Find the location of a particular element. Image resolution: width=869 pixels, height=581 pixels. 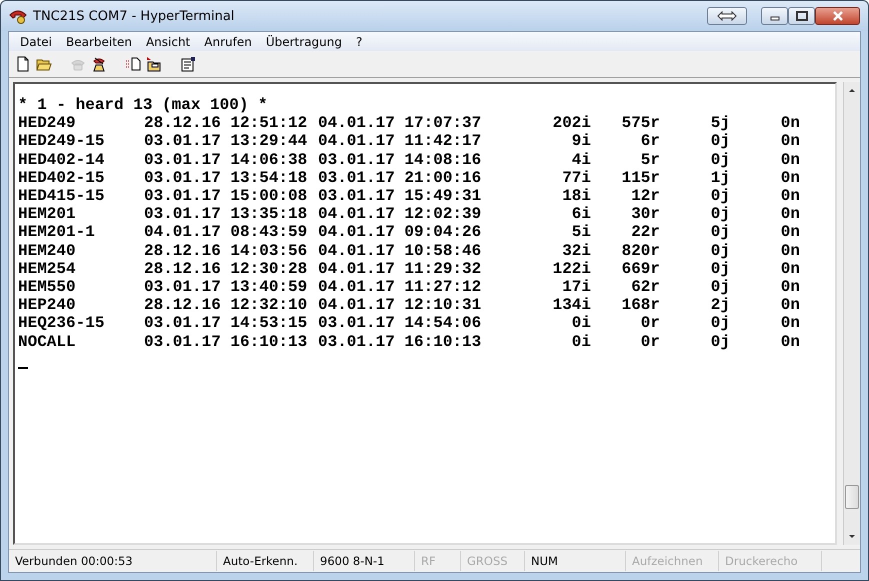

scroll-thumb is located at coordinates (852, 497).